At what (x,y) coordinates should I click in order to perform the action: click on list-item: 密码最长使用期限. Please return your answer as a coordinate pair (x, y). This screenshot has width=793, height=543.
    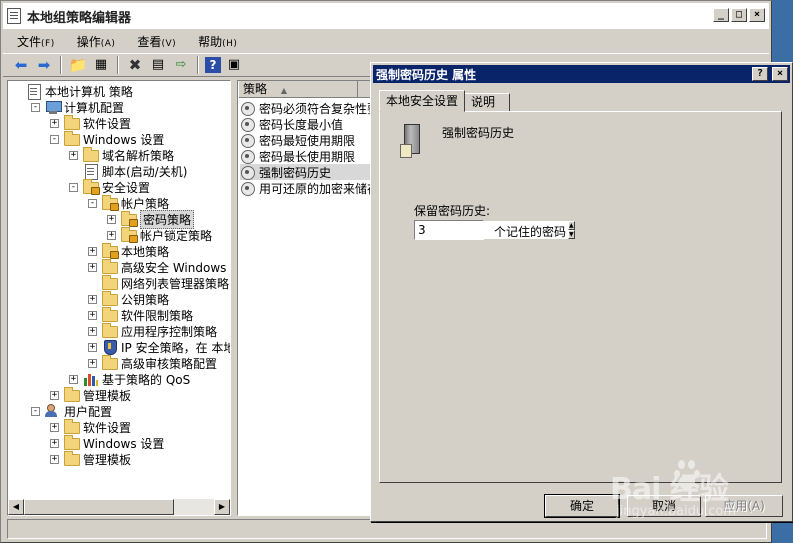
    Looking at the image, I should click on (297, 156).